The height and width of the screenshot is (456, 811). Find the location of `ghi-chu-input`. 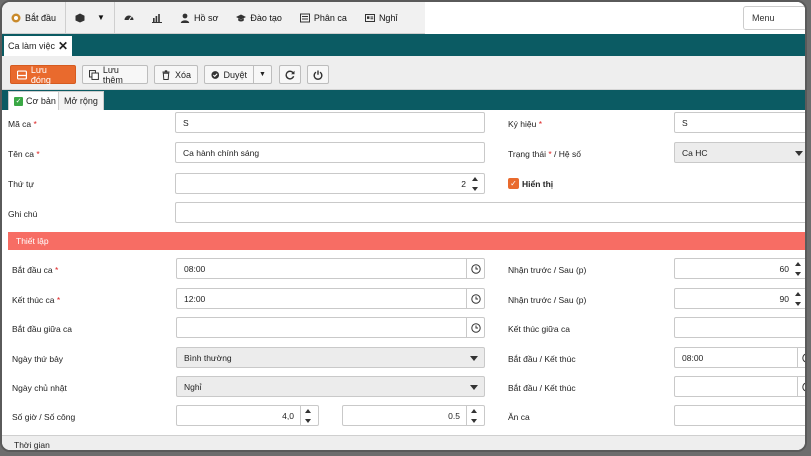

ghi-chu-input is located at coordinates (490, 212).